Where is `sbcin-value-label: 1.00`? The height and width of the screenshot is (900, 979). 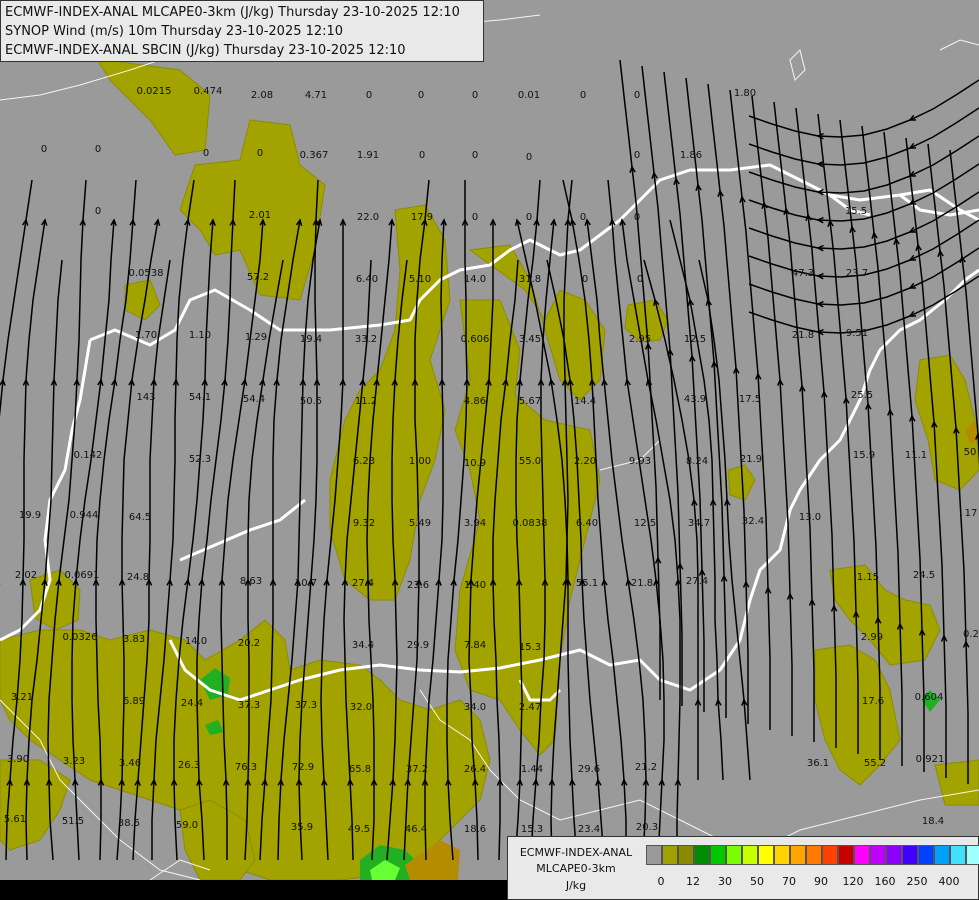
sbcin-value-label: 1.00 is located at coordinates (420, 461).